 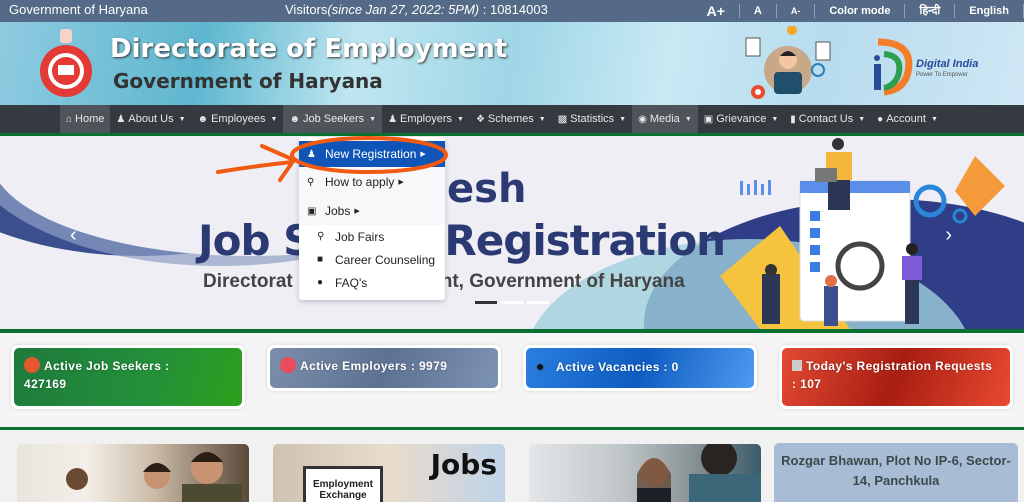 I want to click on stat-card-active-employers: Active Employers : 9979, so click(x=384, y=368).